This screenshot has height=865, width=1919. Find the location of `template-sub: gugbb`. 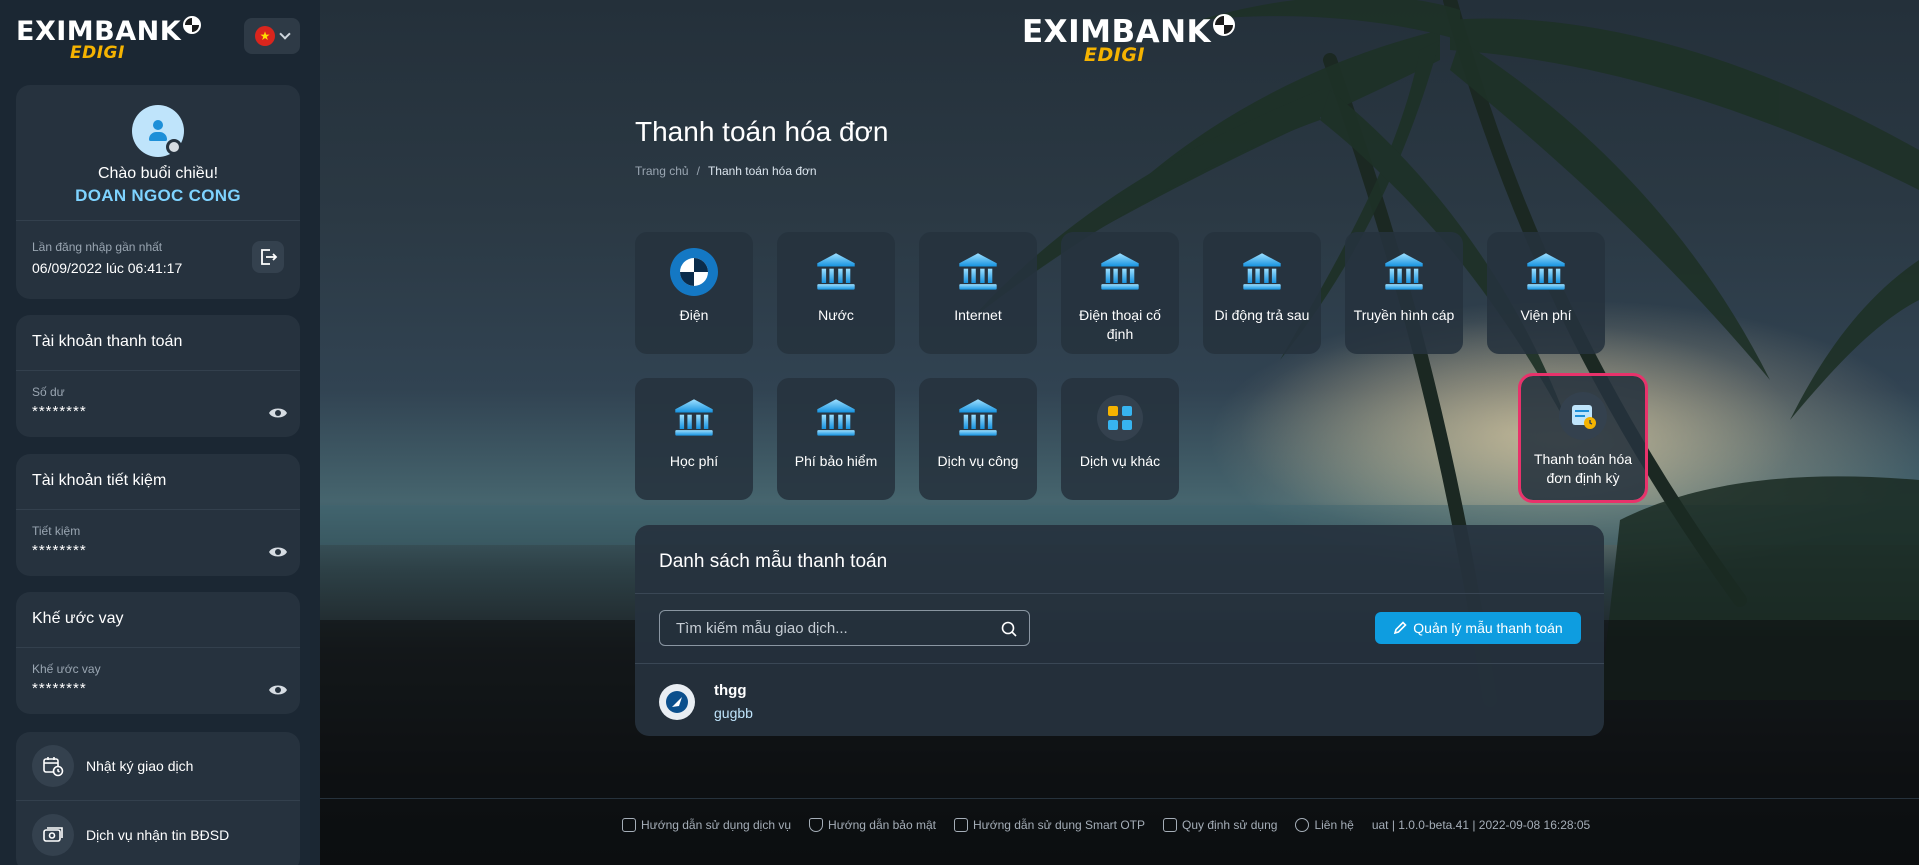

template-sub: gugbb is located at coordinates (733, 713).